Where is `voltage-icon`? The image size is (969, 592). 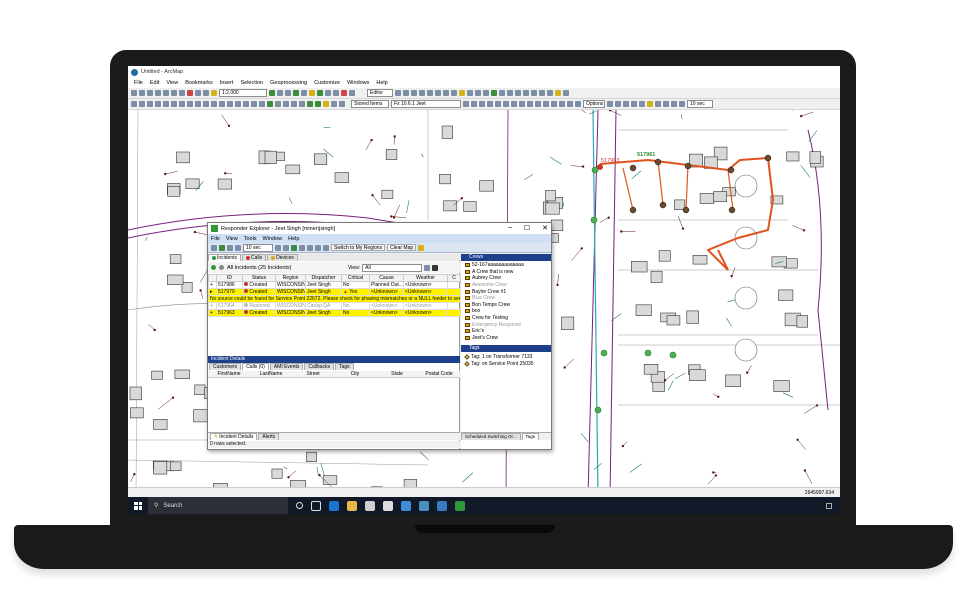
voltage-icon is located at coordinates (514, 104).